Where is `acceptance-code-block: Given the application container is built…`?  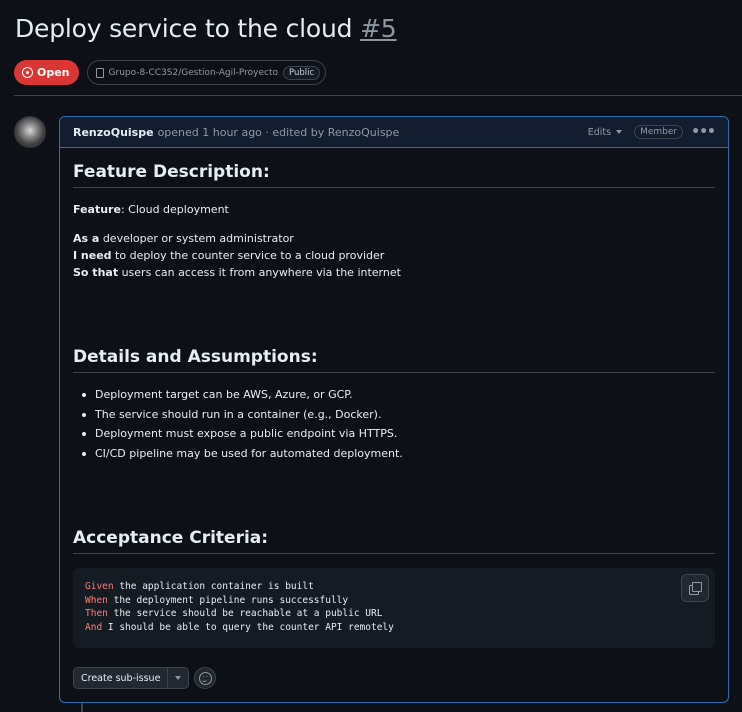
acceptance-code-block: Given the application container is built… is located at coordinates (394, 608).